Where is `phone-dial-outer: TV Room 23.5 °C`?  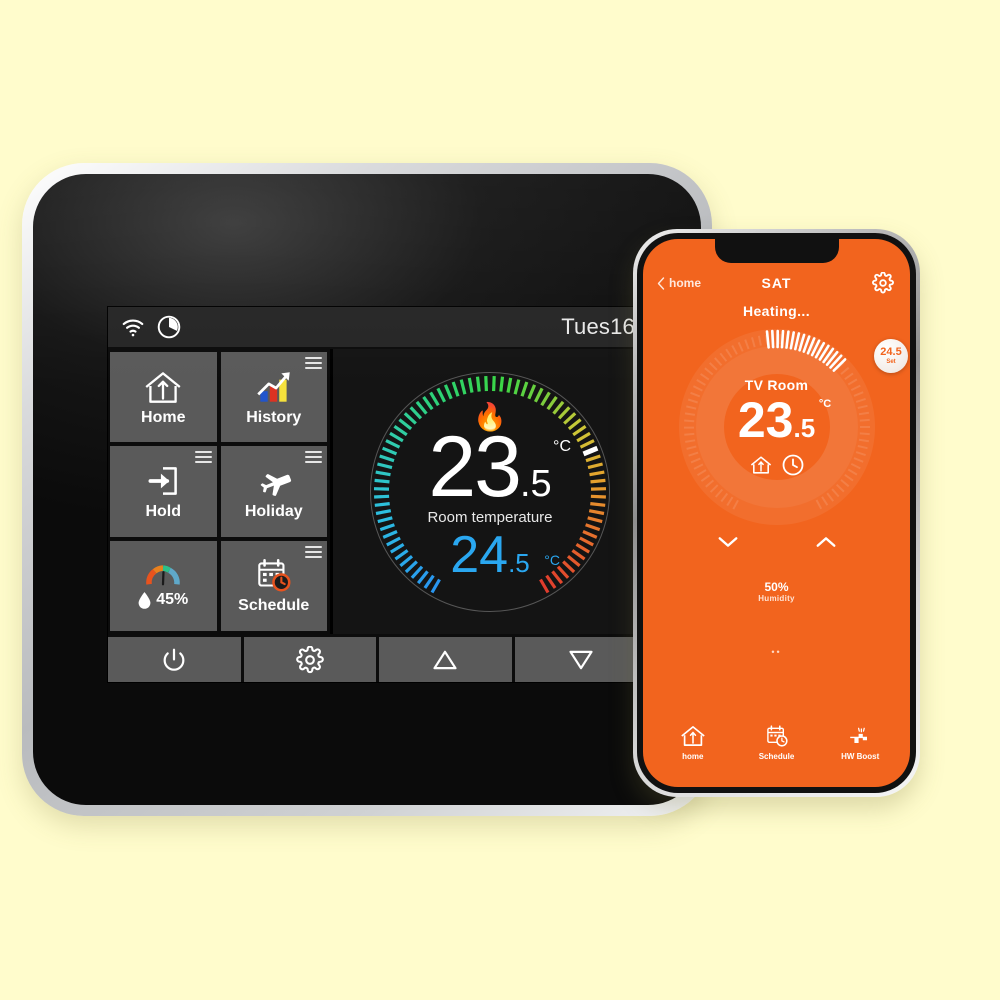 phone-dial-outer: TV Room 23.5 °C is located at coordinates (776, 427).